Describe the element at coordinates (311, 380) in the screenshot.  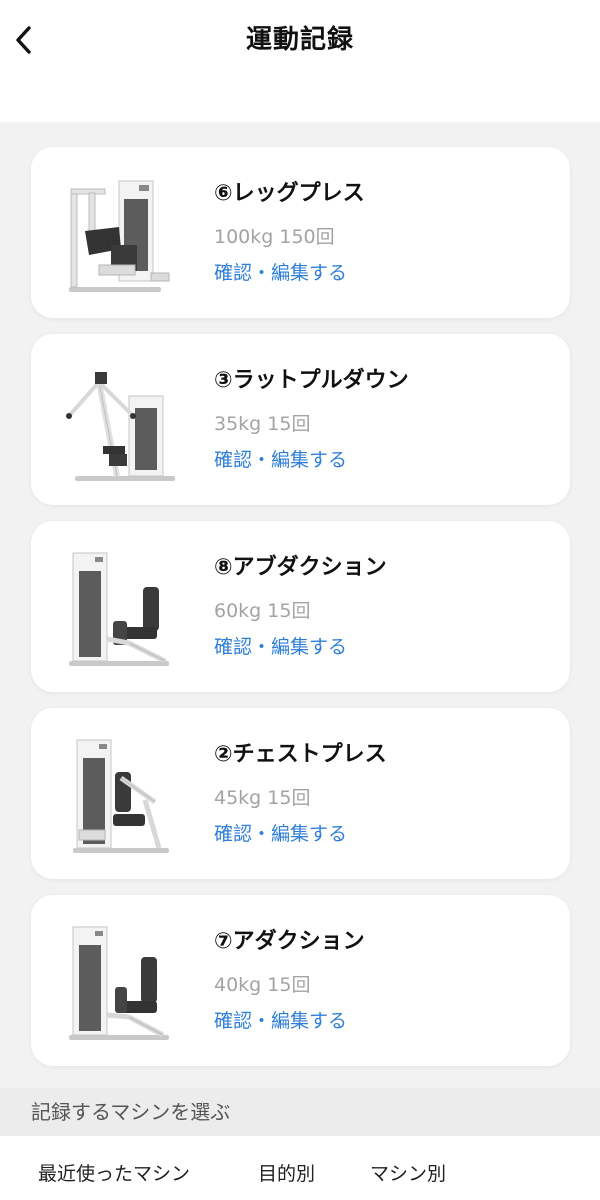
I see `machine-name: ③ラットプルダウン` at that location.